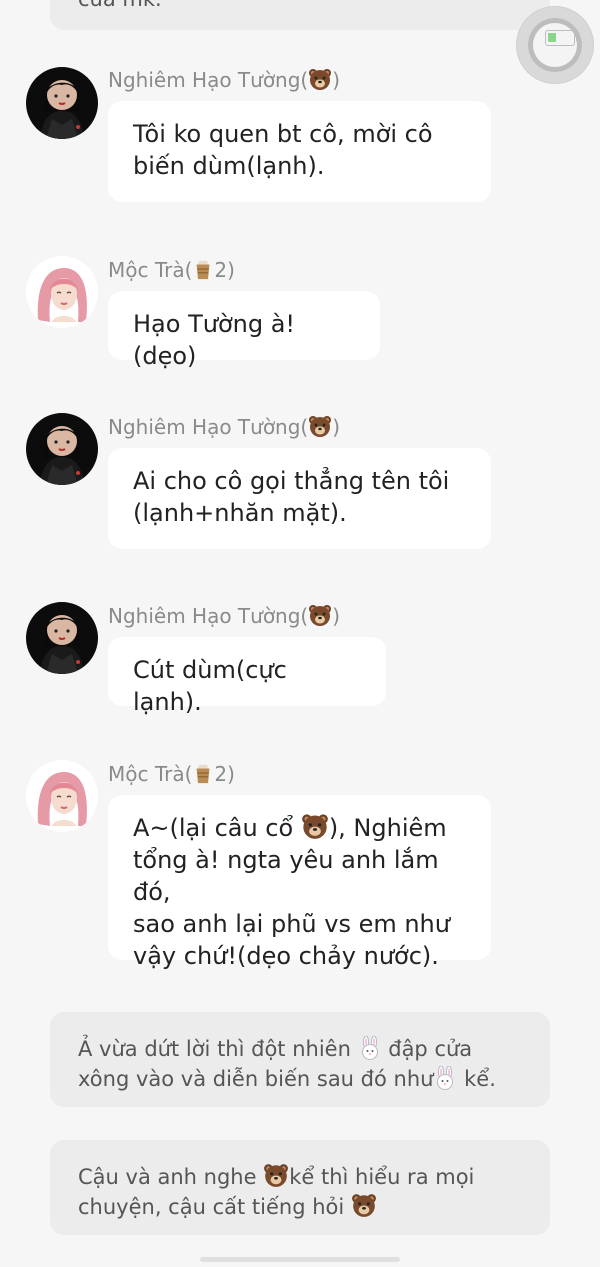  I want to click on message-bubble: Cút dùm(cực lạnh)., so click(247, 676).